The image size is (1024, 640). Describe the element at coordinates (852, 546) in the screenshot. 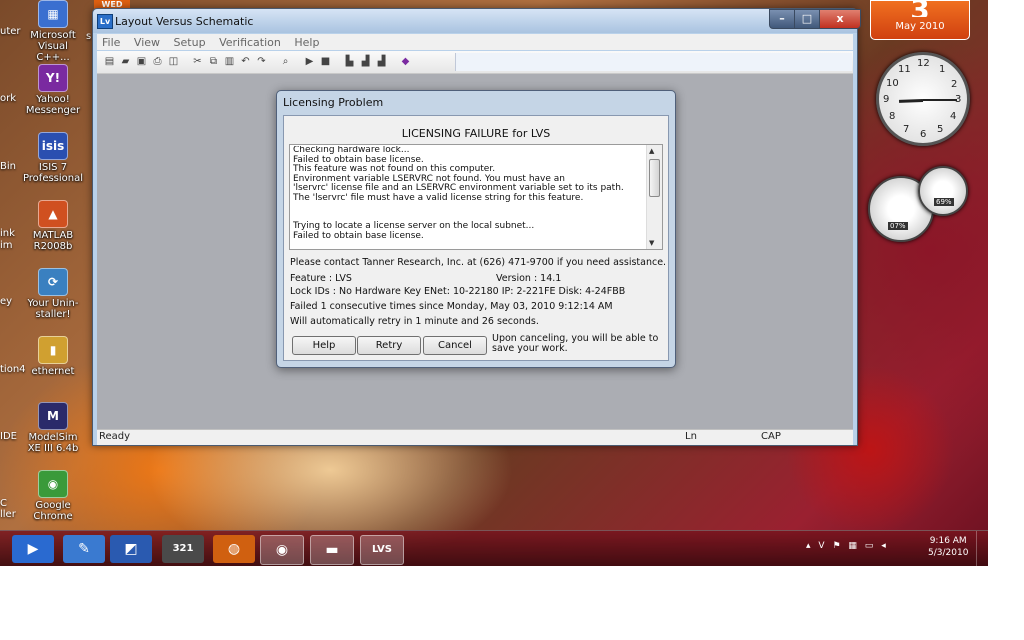

I see `network-icon: ▦` at that location.